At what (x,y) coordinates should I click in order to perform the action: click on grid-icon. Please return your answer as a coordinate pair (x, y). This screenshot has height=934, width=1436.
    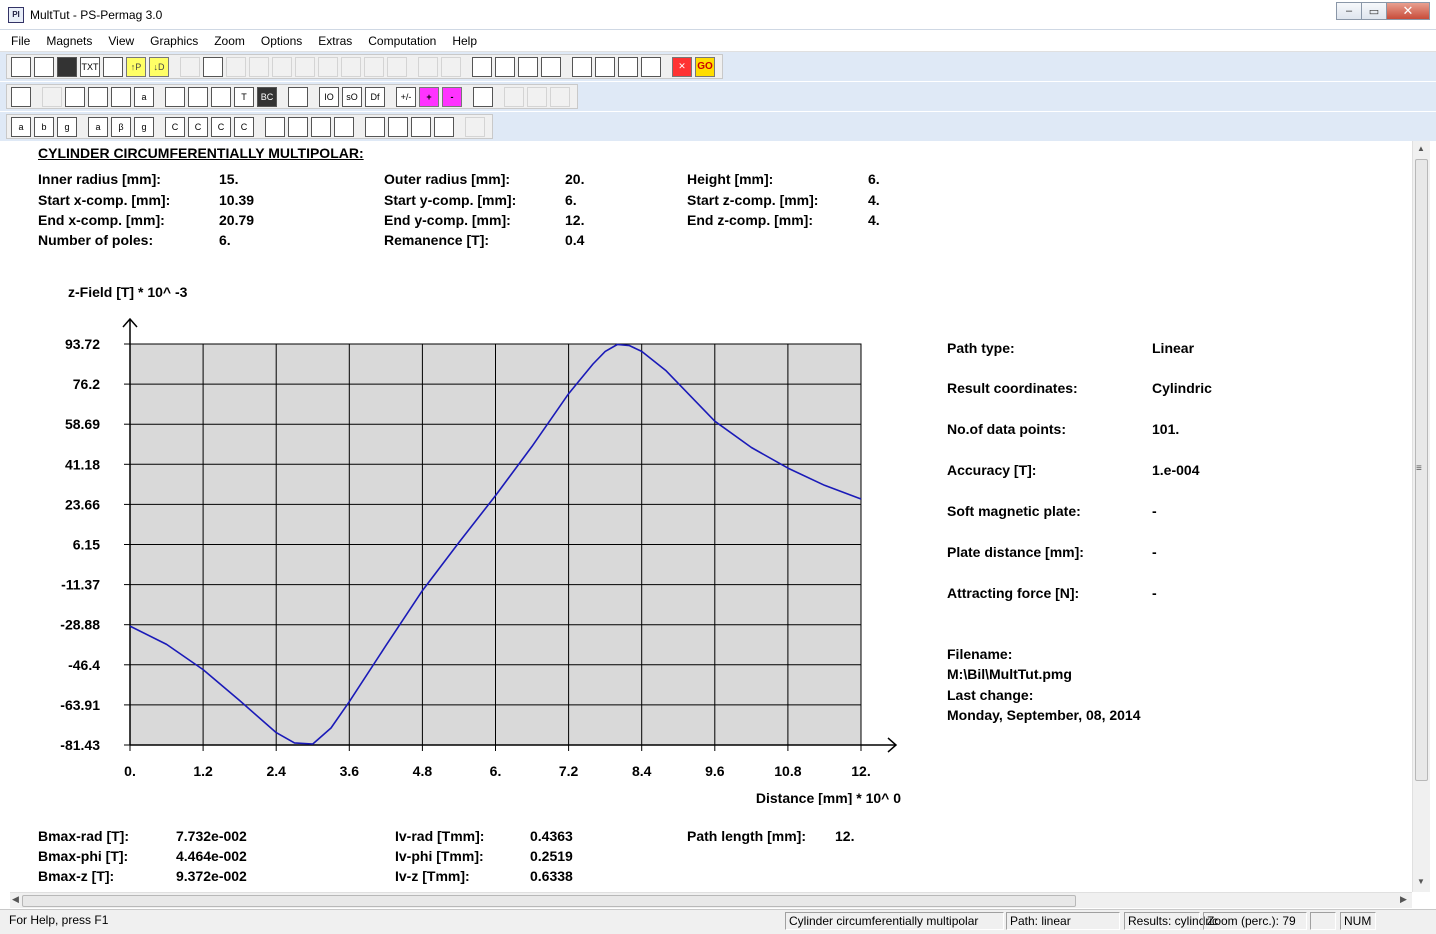
    Looking at the image, I should click on (175, 96).